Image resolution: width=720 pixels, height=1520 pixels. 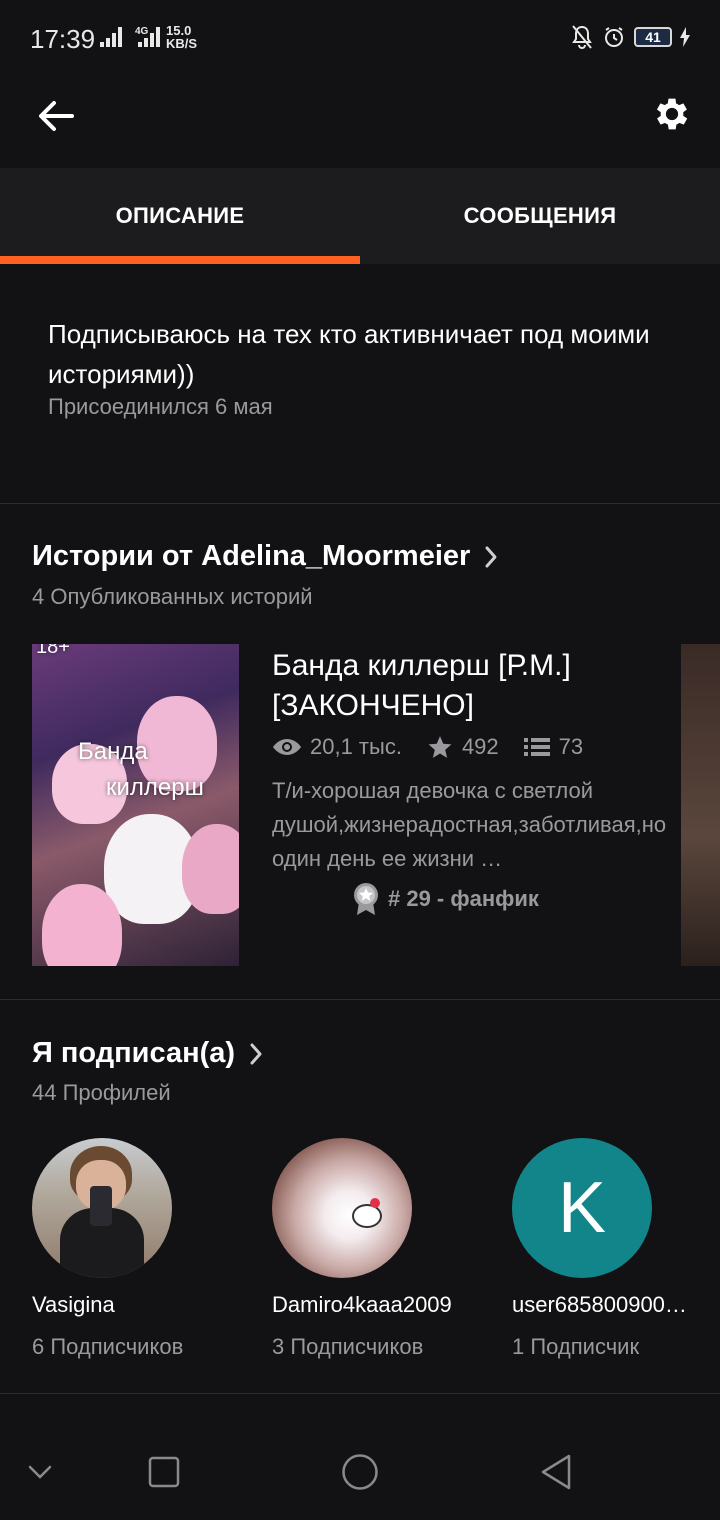 I want to click on reads-stat: 20,1 тыс., so click(x=337, y=747).